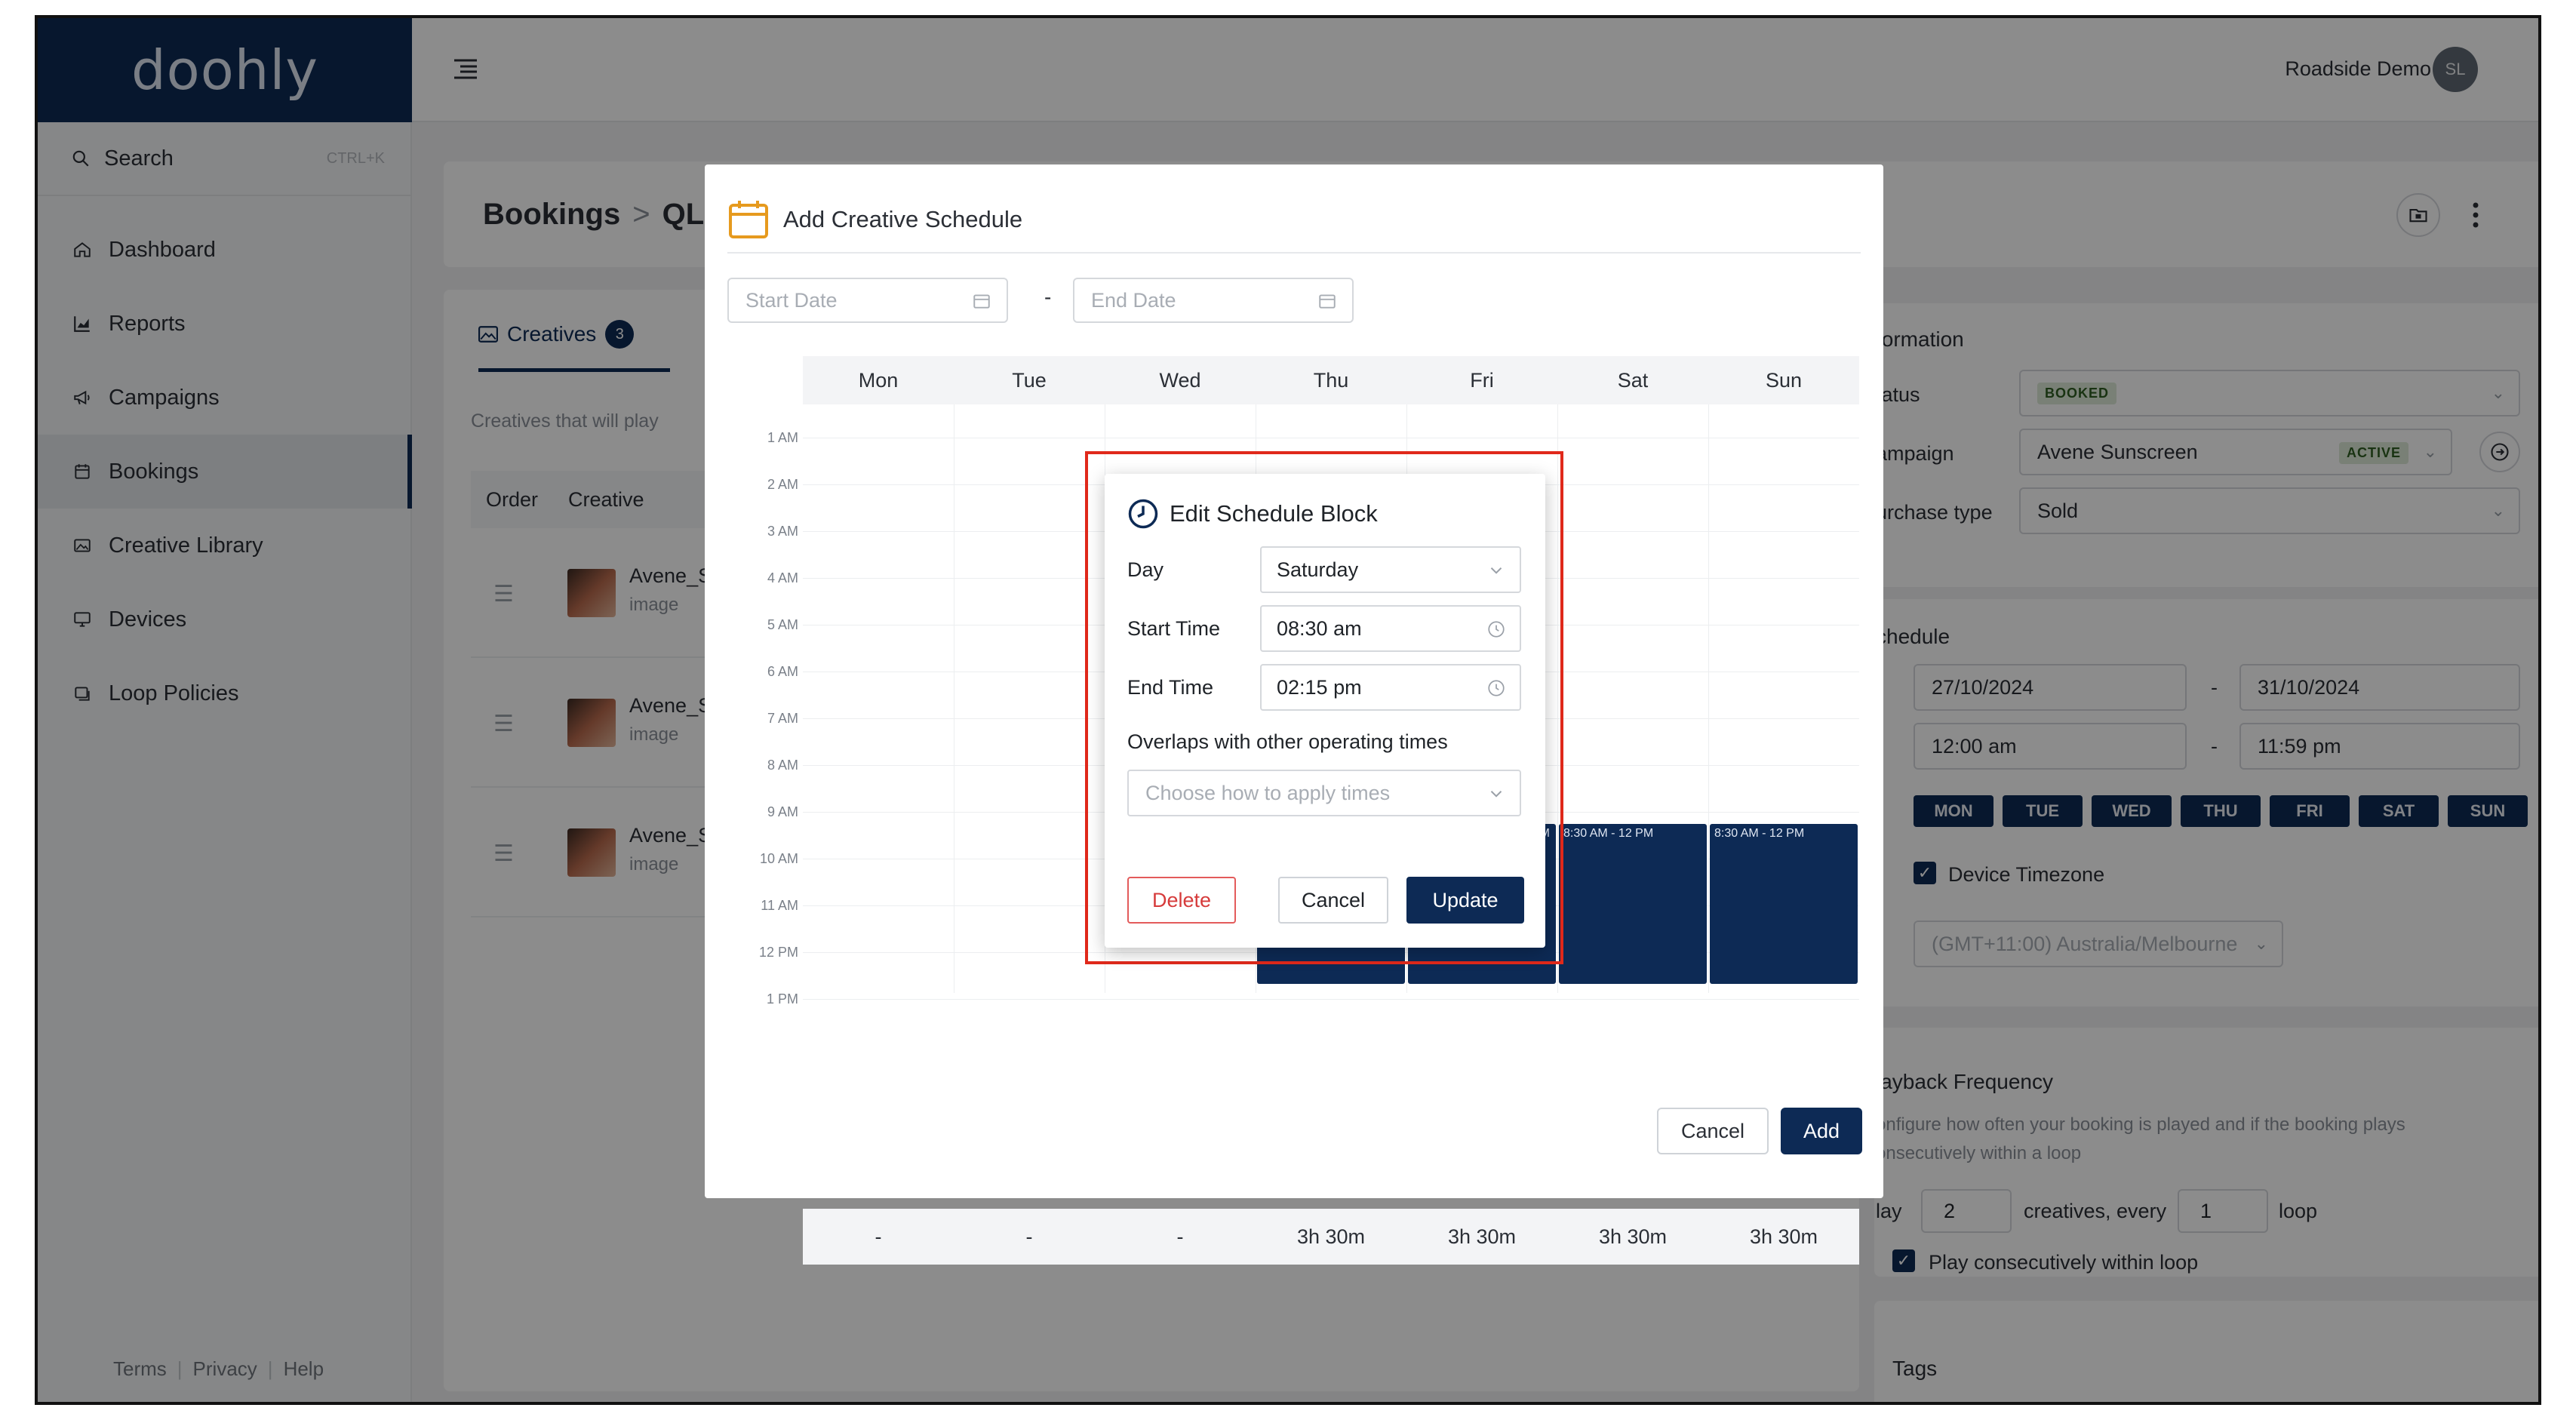  Describe the element at coordinates (903, 219) in the screenshot. I see `modal-title: Add Creative Schedule` at that location.